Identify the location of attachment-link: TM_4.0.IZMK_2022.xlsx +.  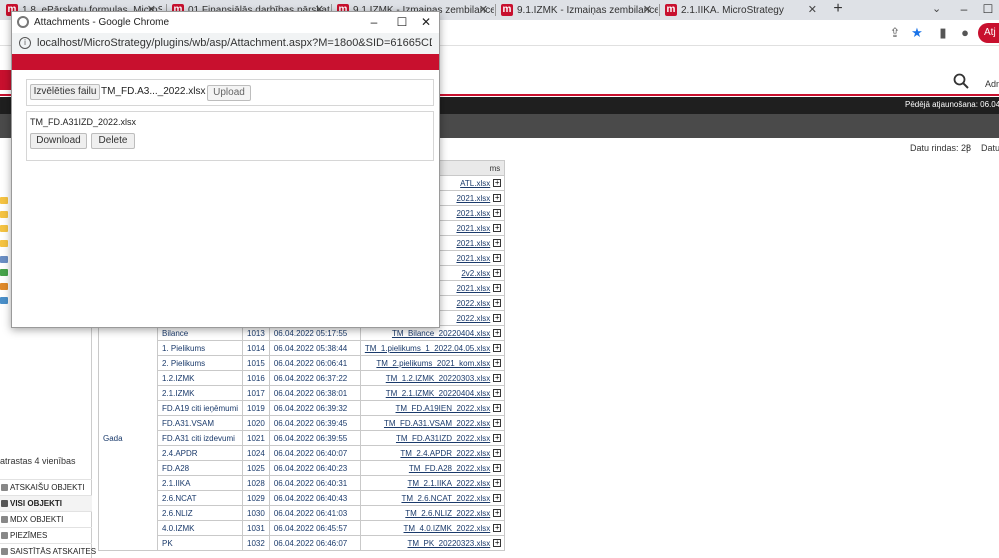
(432, 528).